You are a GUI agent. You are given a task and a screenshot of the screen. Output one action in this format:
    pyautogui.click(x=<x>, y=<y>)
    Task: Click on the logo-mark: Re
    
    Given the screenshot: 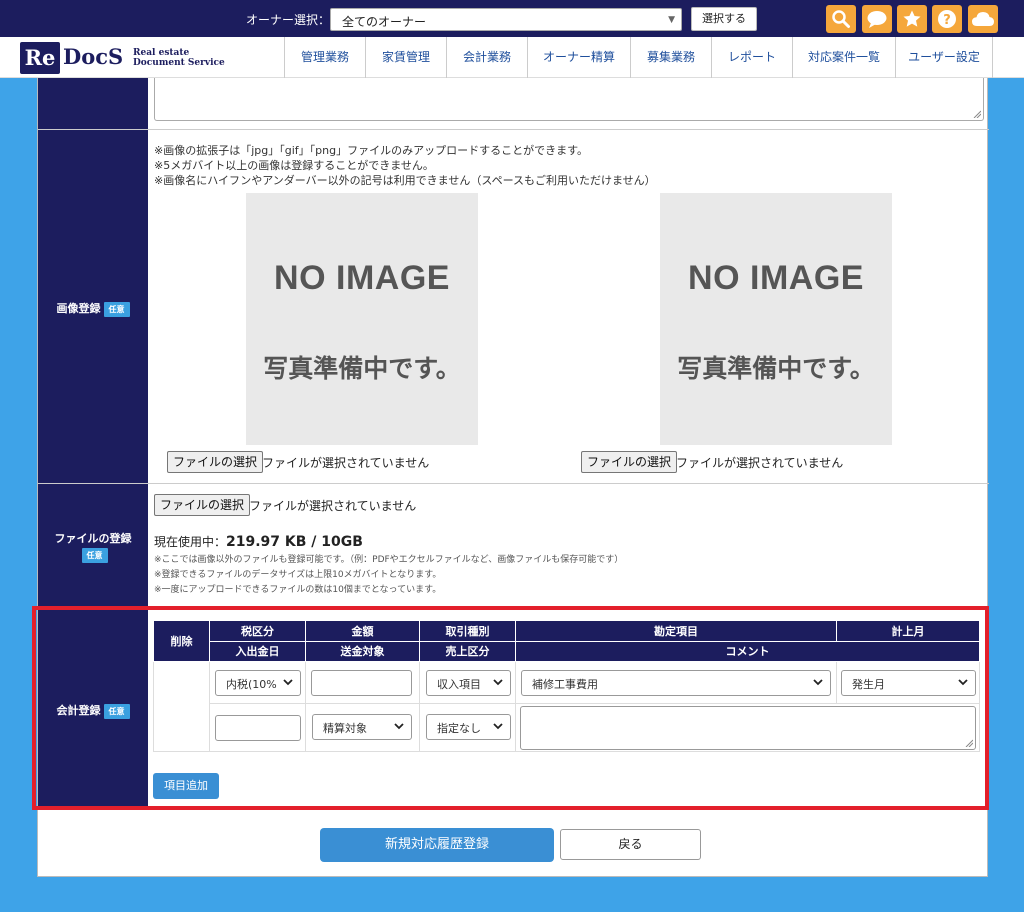 What is the action you would take?
    pyautogui.click(x=40, y=58)
    